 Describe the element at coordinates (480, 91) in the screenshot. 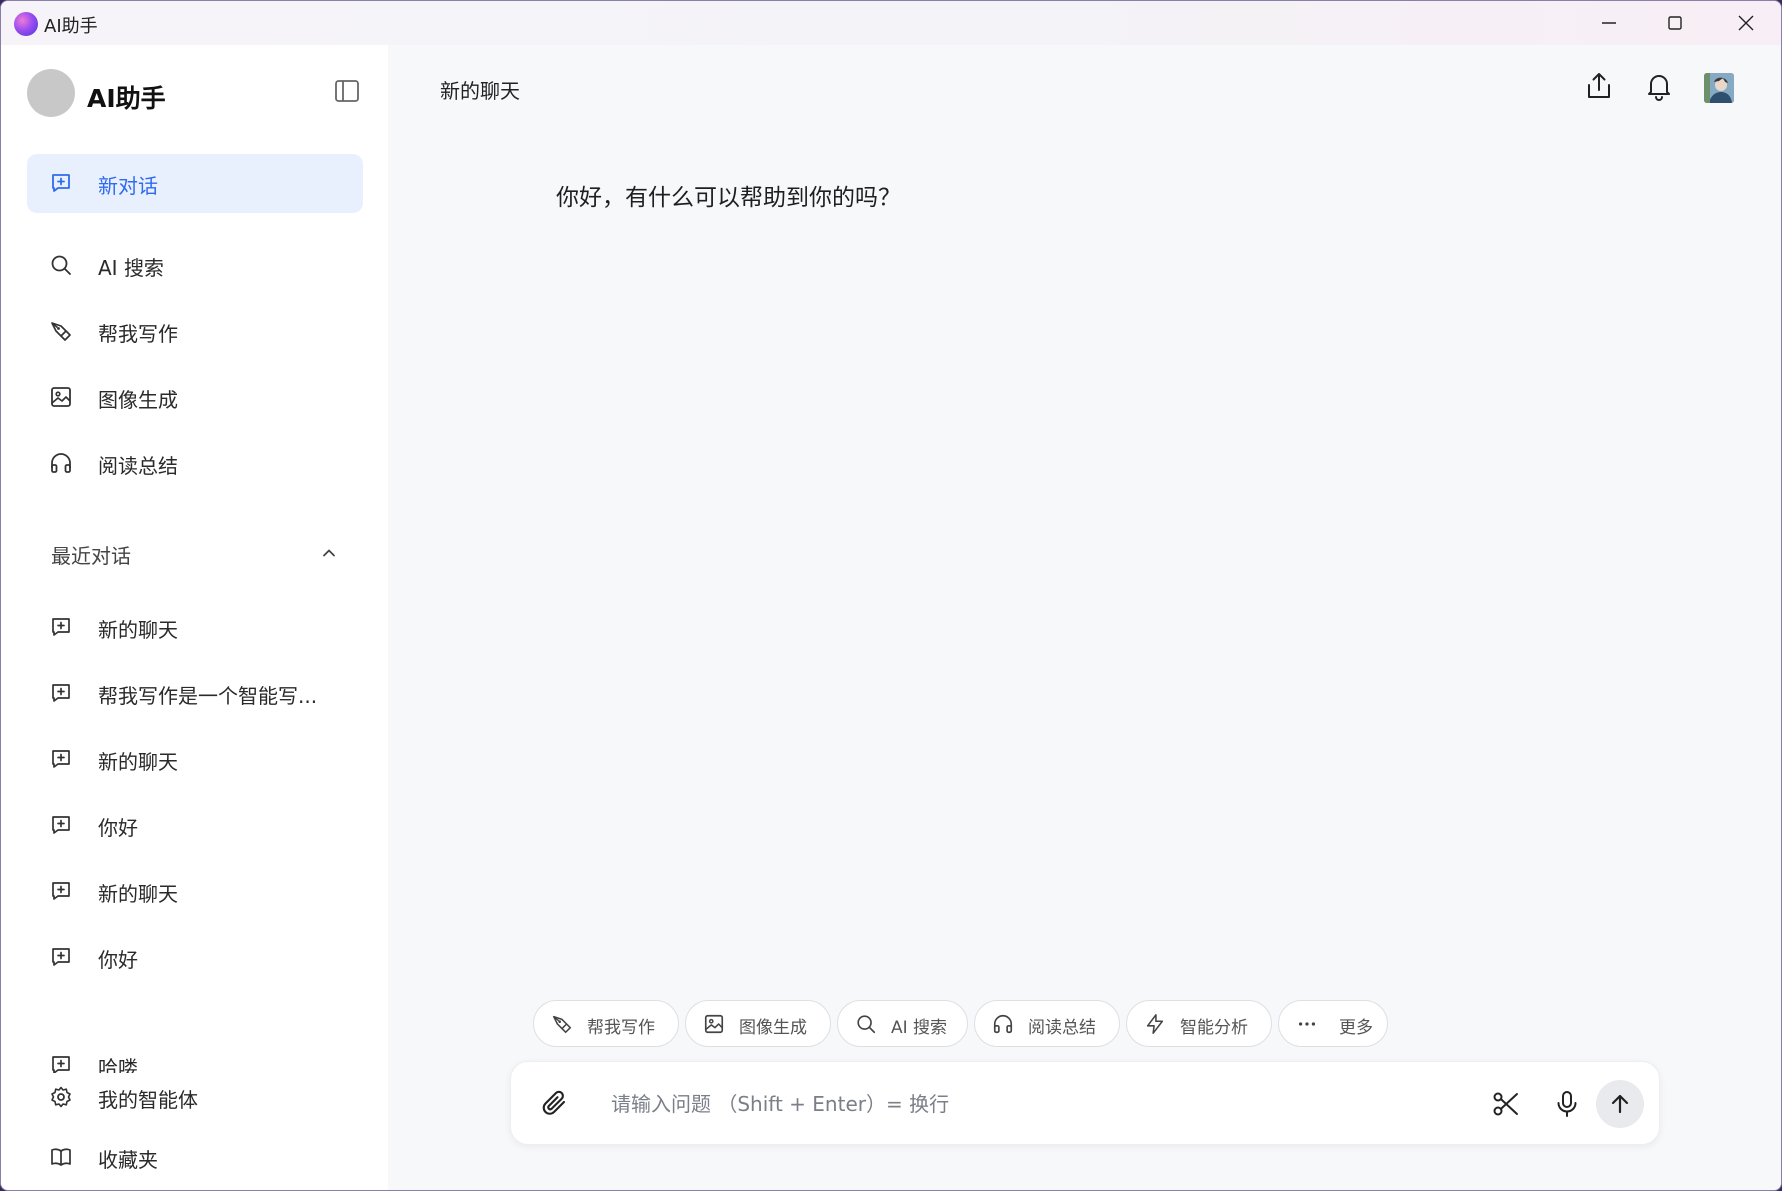

I see `chat-title: 新的聊天` at that location.